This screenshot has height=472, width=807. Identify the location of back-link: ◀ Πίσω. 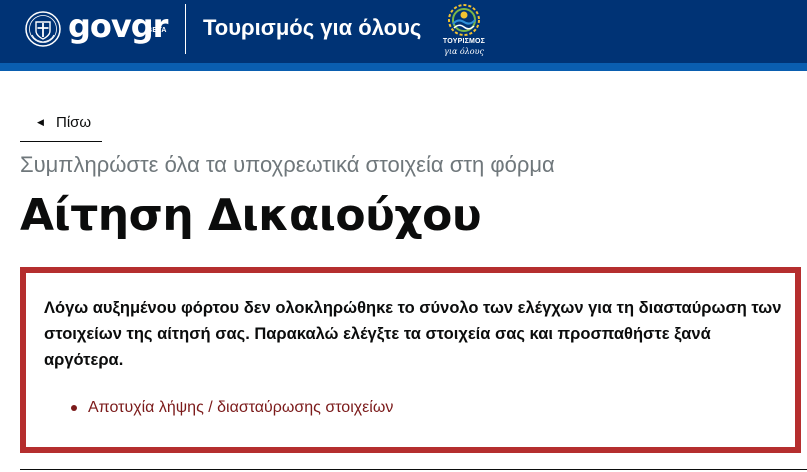
(61, 126).